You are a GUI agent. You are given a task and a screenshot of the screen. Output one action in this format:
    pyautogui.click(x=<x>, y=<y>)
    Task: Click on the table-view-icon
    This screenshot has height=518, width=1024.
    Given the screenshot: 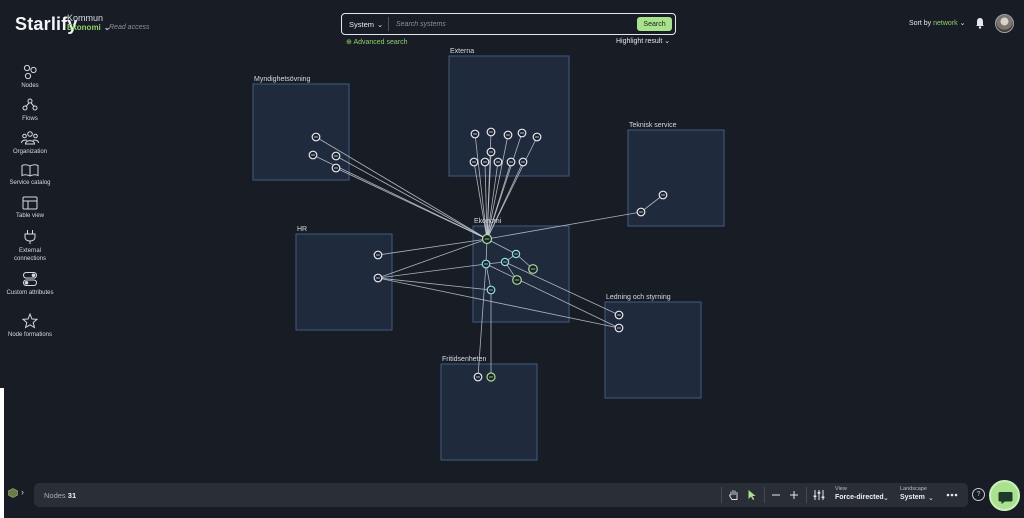 What is the action you would take?
    pyautogui.click(x=30, y=203)
    